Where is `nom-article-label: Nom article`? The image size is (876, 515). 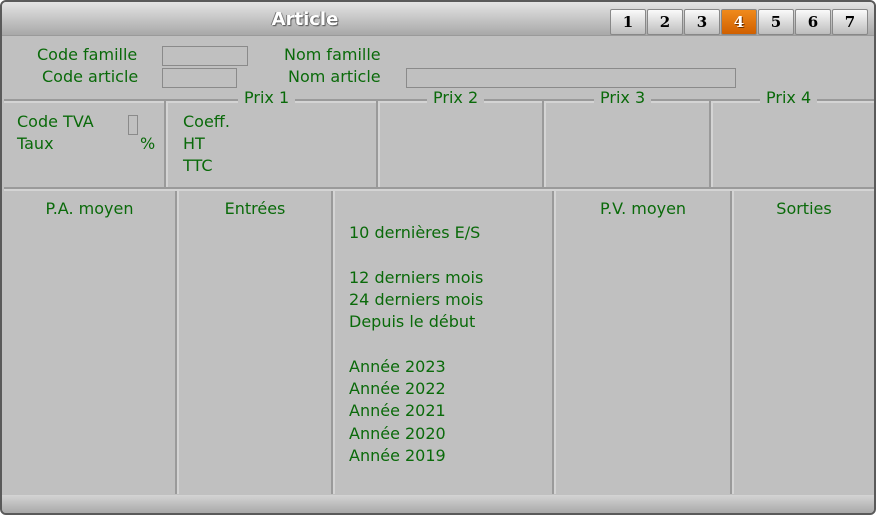 nom-article-label: Nom article is located at coordinates (334, 76).